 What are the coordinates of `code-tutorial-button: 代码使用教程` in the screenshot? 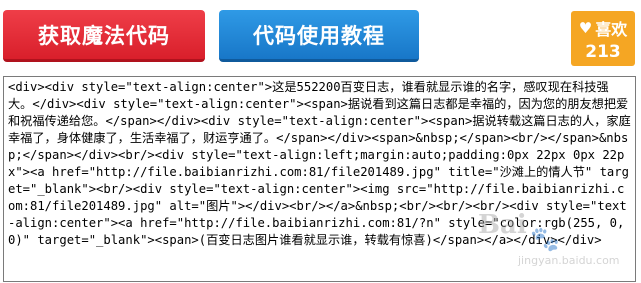 It's located at (319, 36).